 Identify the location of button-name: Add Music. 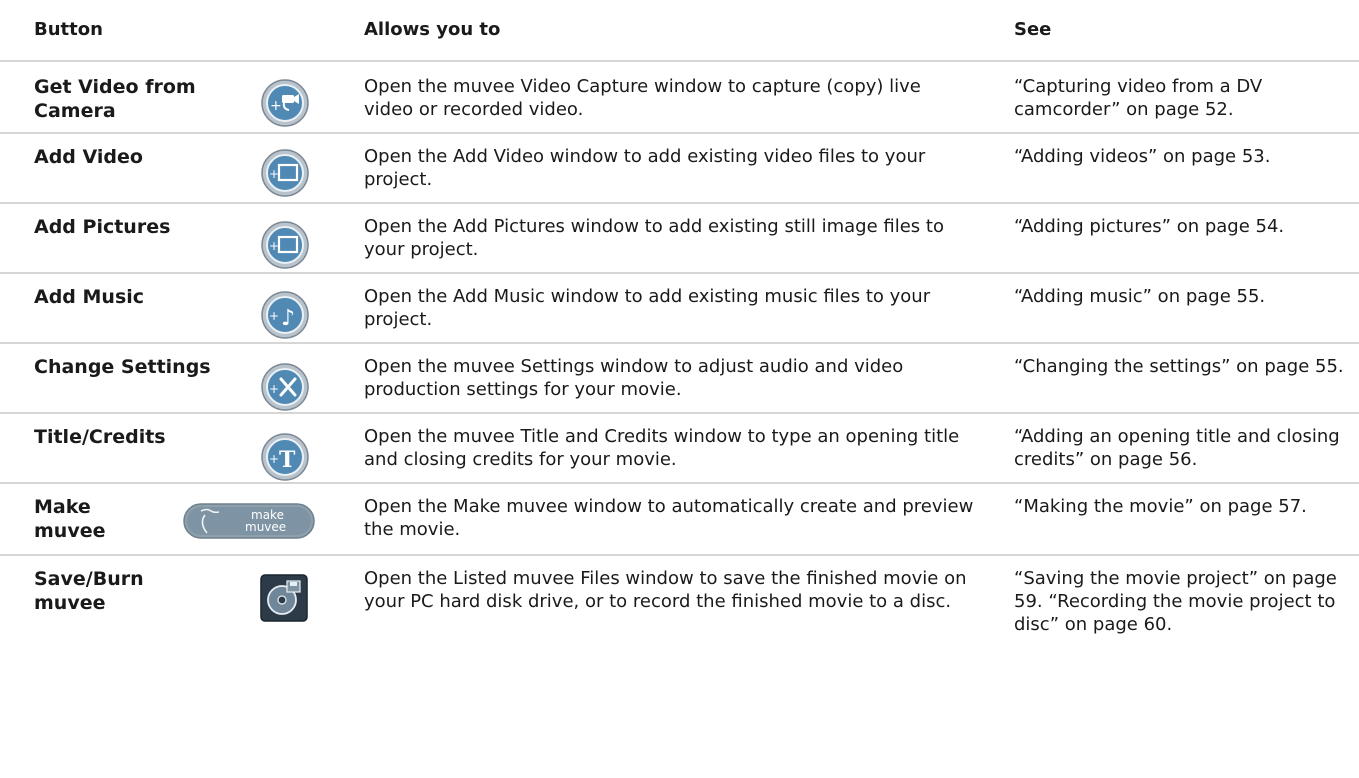
(89, 297).